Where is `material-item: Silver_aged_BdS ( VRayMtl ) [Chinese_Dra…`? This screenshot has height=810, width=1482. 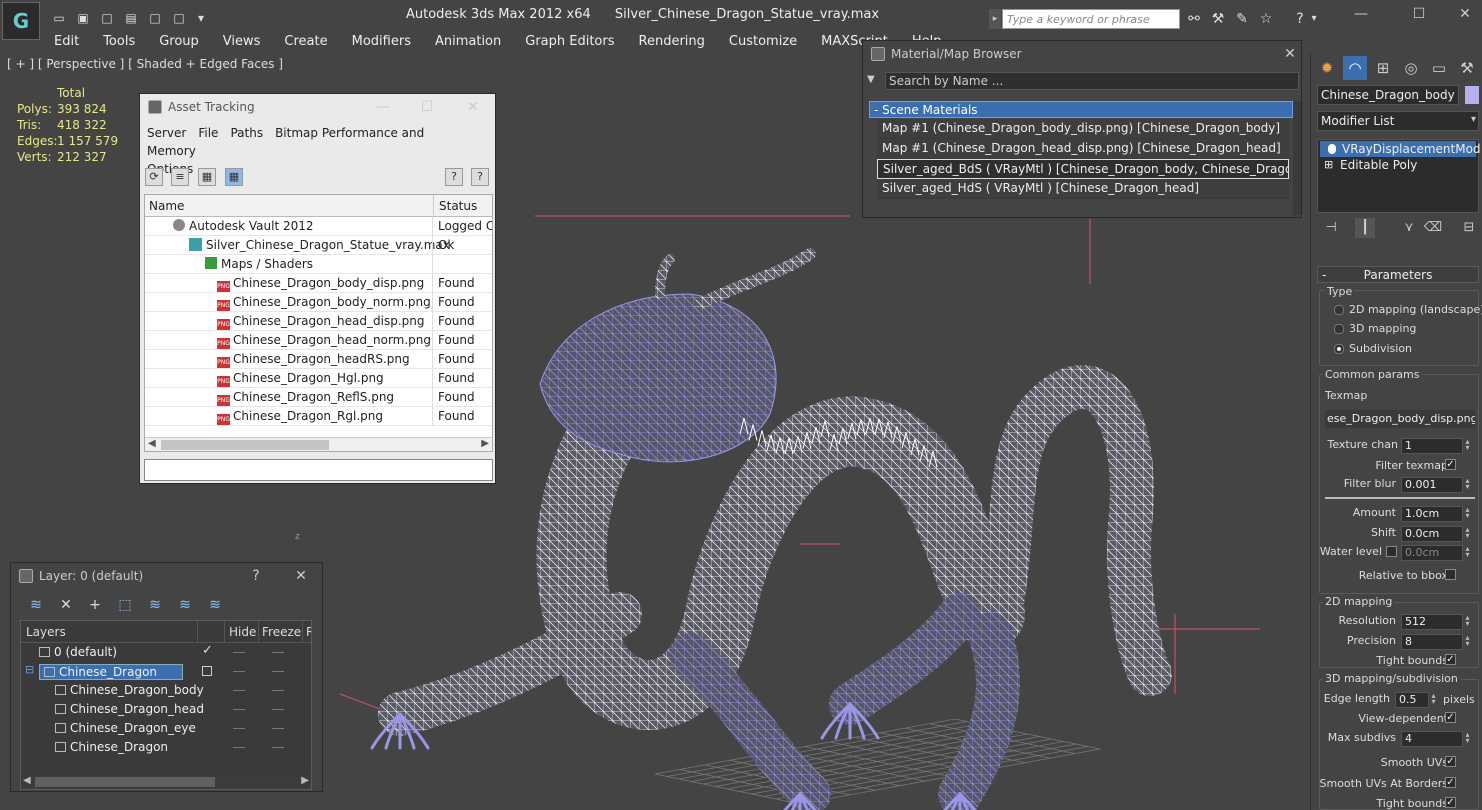 material-item: Silver_aged_BdS ( VRayMtl ) [Chinese_Dra… is located at coordinates (1083, 169).